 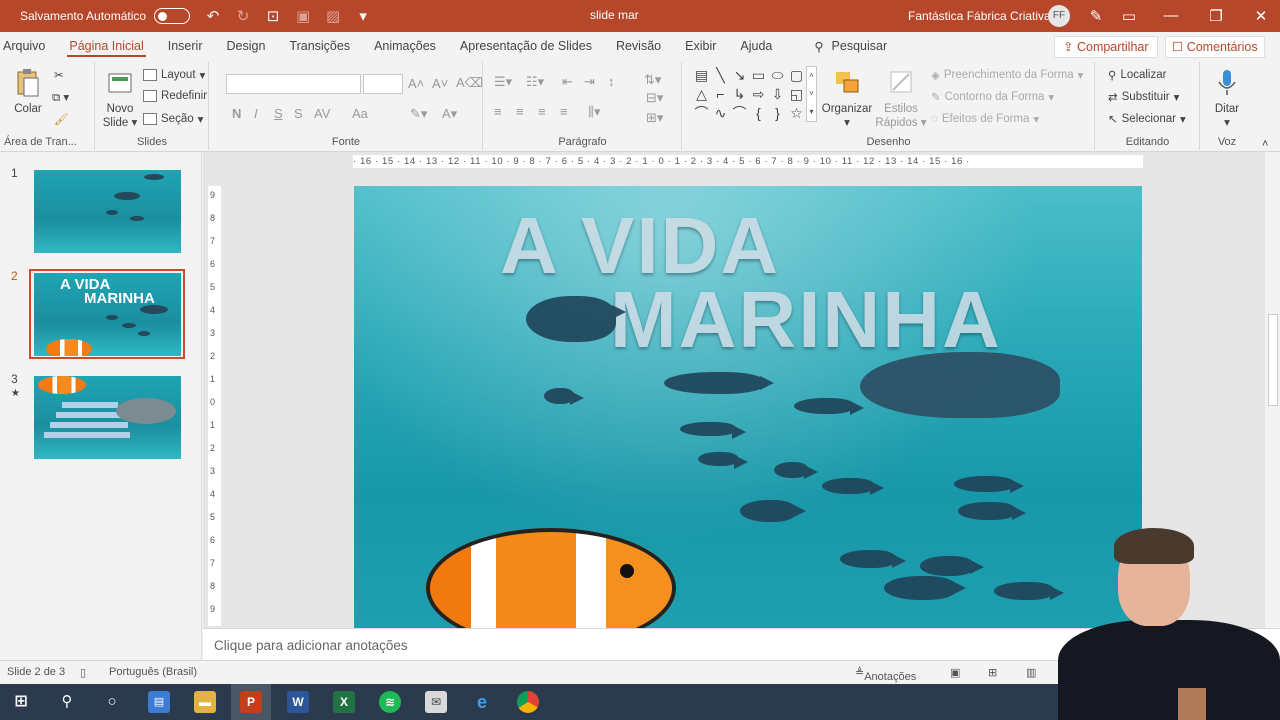 I want to click on shapes-gallery: ▤ ╲ ↘ ▭ ⬭ ▢ △ ⌐ ↳ ⇨ ⇩ ◱ ⌒ ∿ ⌒ { } ☆, so click(x=749, y=95).